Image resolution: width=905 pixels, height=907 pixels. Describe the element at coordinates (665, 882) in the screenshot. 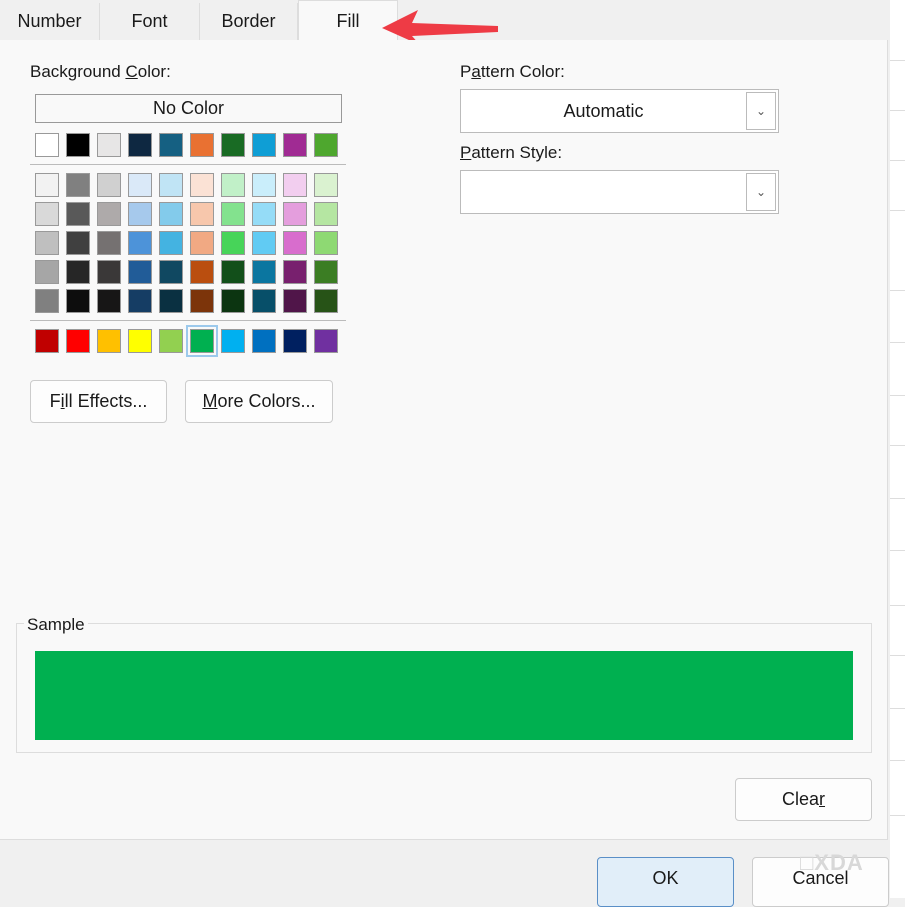

I see `ok-button: OK` at that location.